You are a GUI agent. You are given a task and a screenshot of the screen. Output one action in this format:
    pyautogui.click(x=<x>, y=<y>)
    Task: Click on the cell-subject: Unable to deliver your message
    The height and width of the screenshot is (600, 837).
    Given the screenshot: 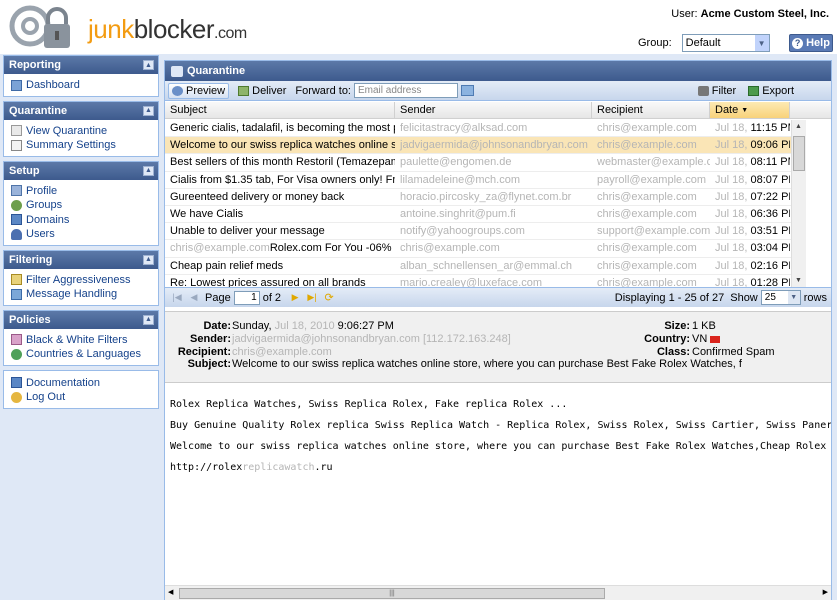 What is the action you would take?
    pyautogui.click(x=247, y=231)
    